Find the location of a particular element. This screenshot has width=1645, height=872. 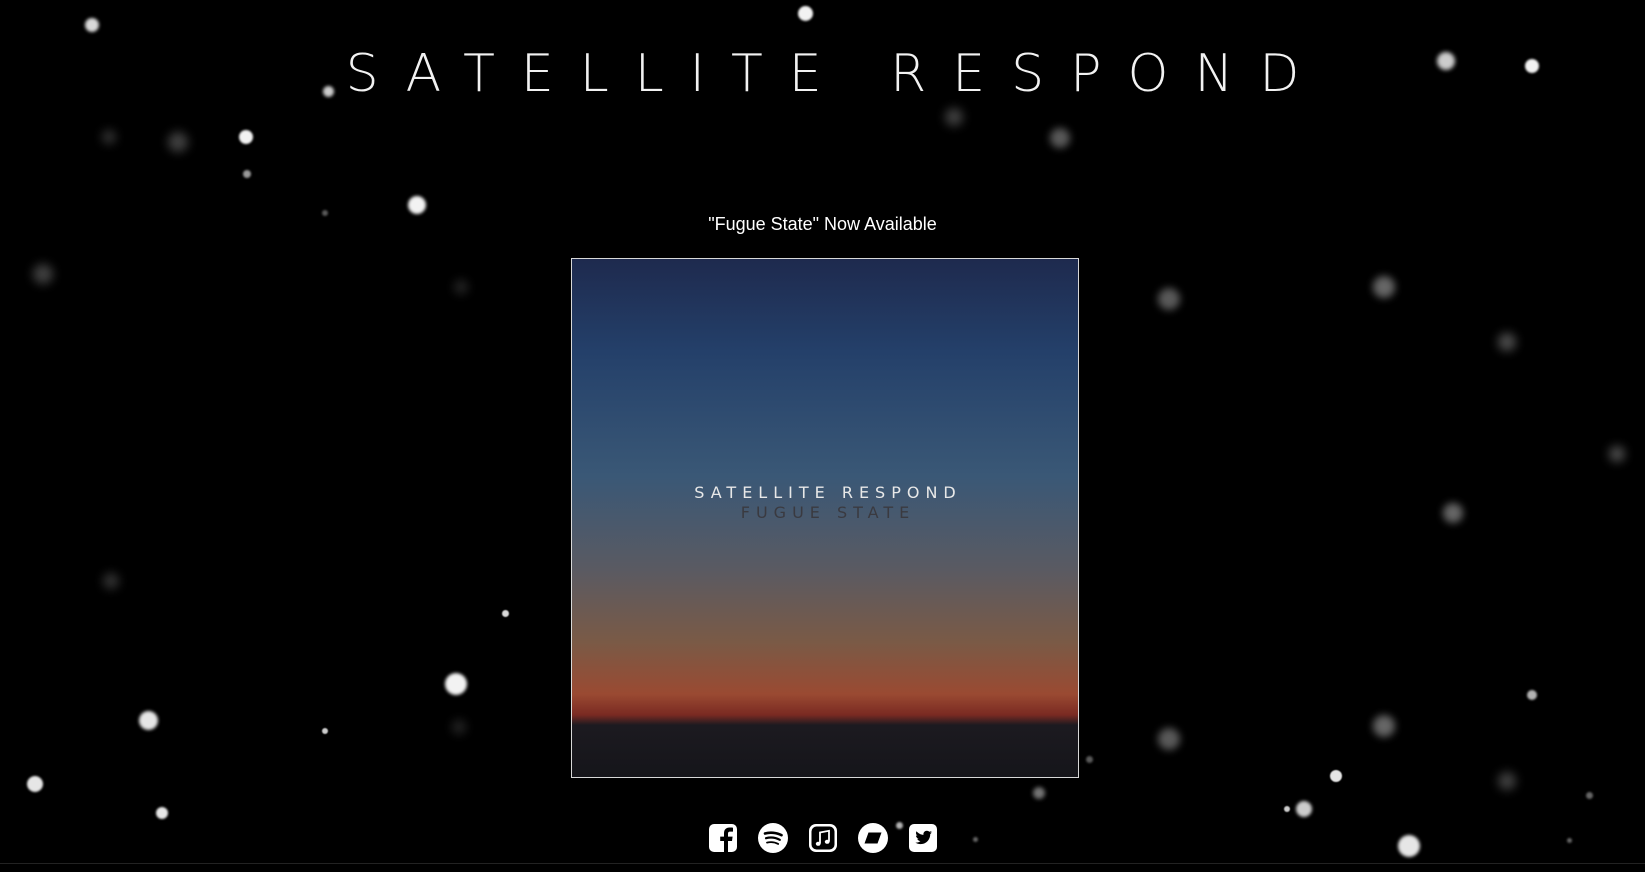

footer-divider is located at coordinates (822, 863).